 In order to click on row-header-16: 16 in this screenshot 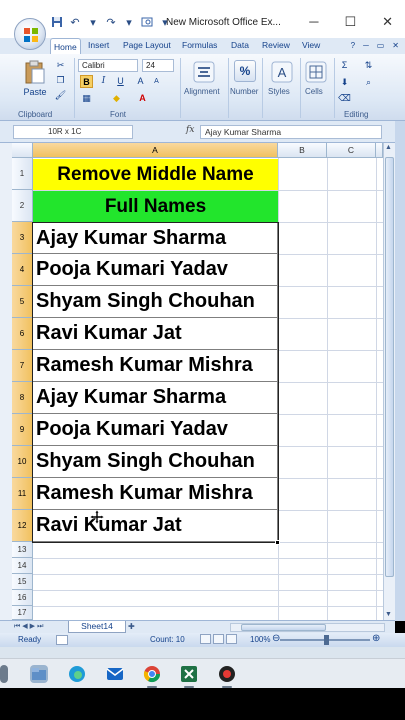, I will do `click(22, 598)`.